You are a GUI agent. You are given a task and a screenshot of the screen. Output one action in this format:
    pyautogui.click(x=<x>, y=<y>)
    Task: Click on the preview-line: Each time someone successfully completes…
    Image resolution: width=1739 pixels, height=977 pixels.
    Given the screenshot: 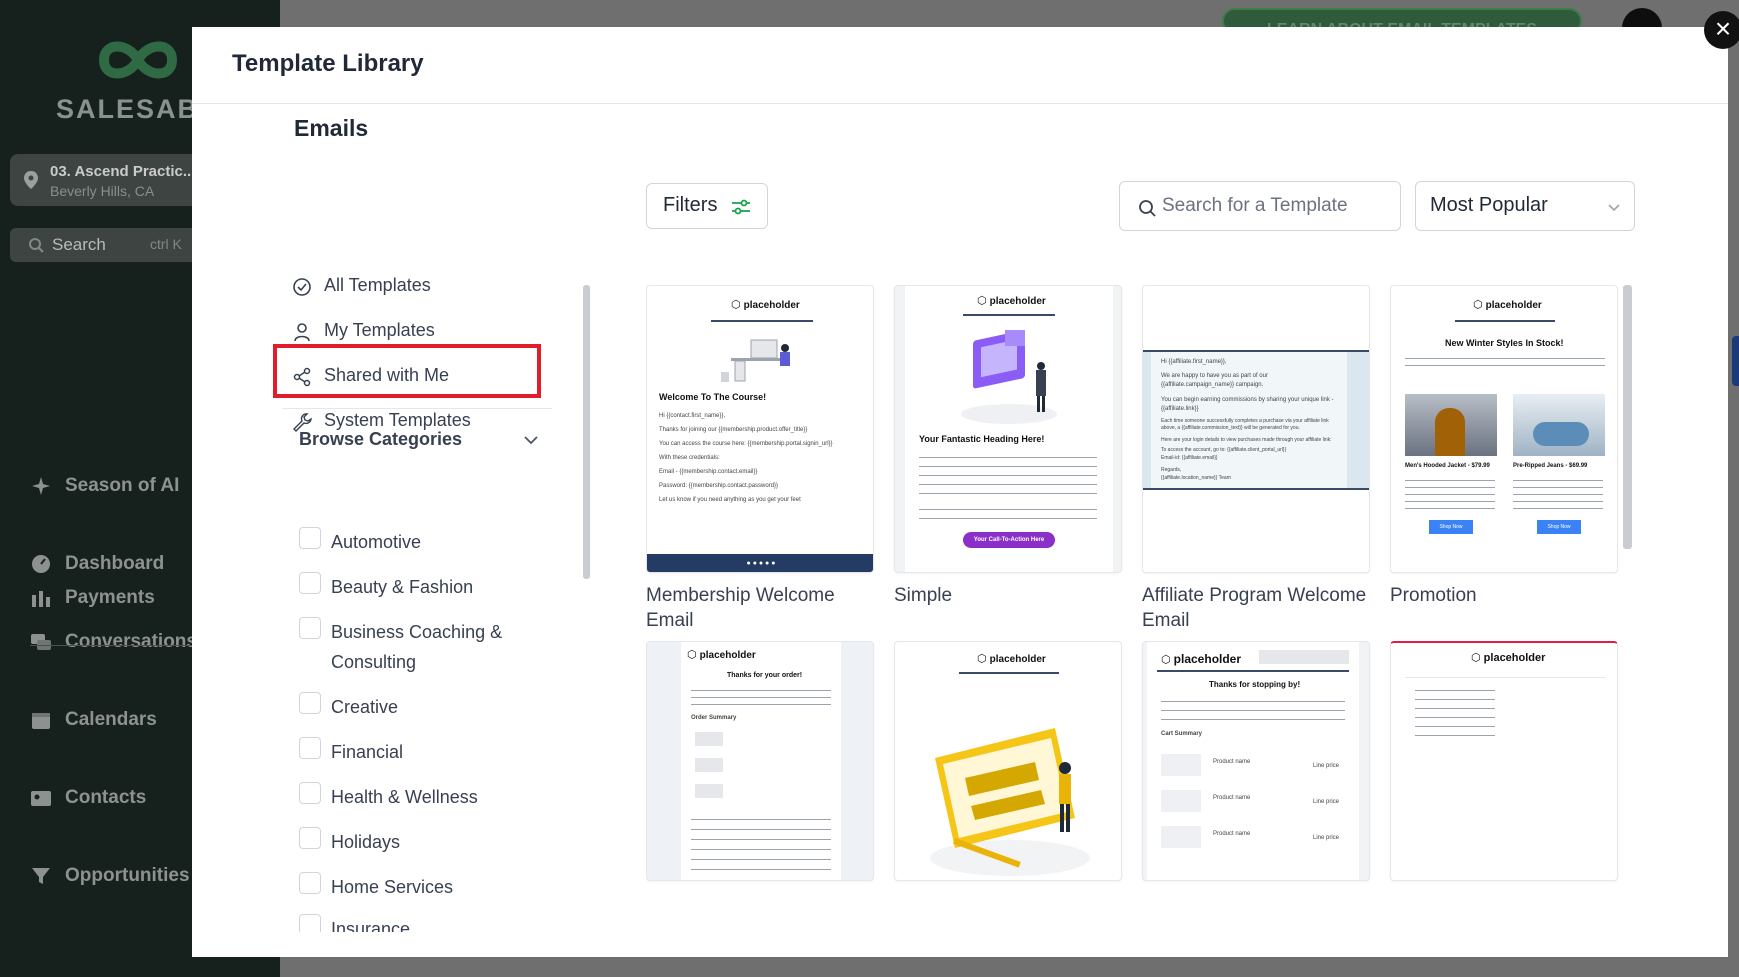 What is the action you would take?
    pyautogui.click(x=1245, y=424)
    